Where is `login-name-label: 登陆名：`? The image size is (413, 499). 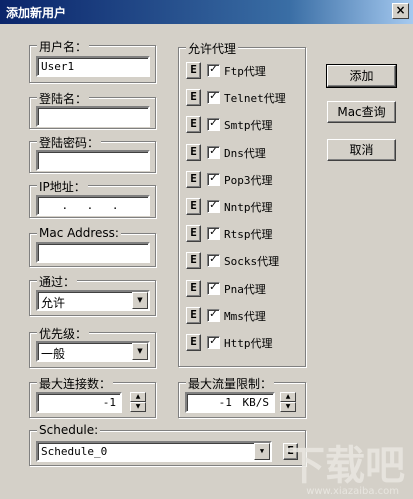 login-name-label: 登陆名： is located at coordinates (63, 98).